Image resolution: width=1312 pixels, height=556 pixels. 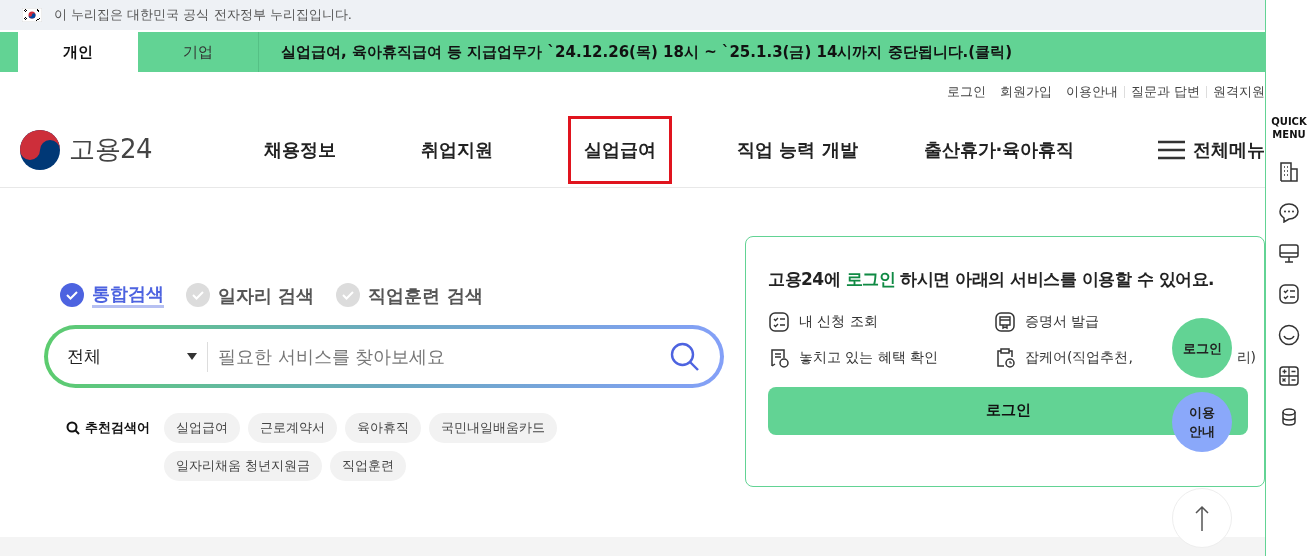 What do you see at coordinates (1062, 321) in the screenshot?
I see `service-link: 증명서 발급` at bounding box center [1062, 321].